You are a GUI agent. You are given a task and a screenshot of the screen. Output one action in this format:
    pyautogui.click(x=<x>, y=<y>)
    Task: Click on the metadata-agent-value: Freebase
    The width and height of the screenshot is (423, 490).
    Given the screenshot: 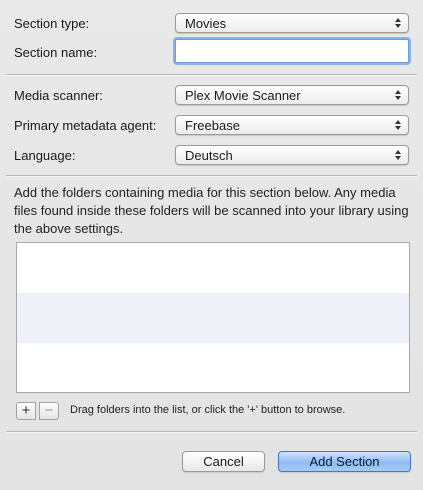 What is the action you would take?
    pyautogui.click(x=212, y=125)
    